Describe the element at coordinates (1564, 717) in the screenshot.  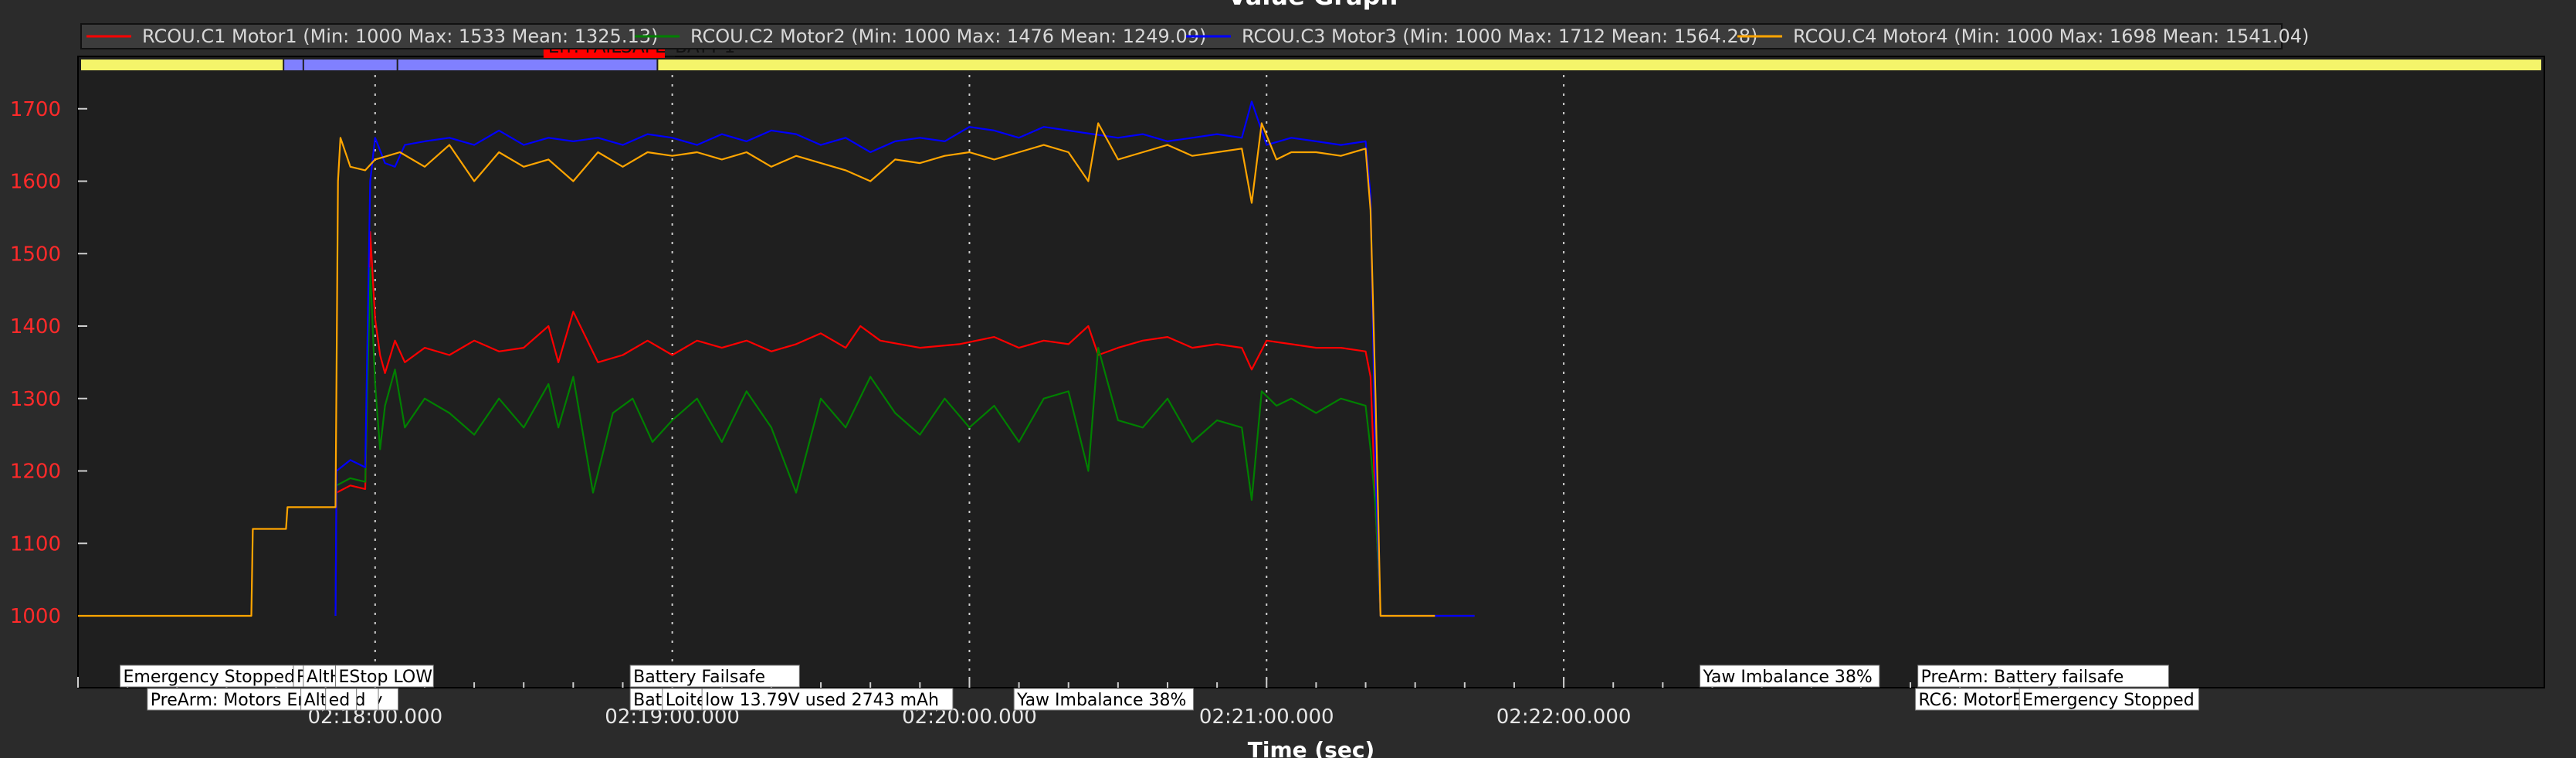
I see `x-tick-label: 02:22:00.000` at that location.